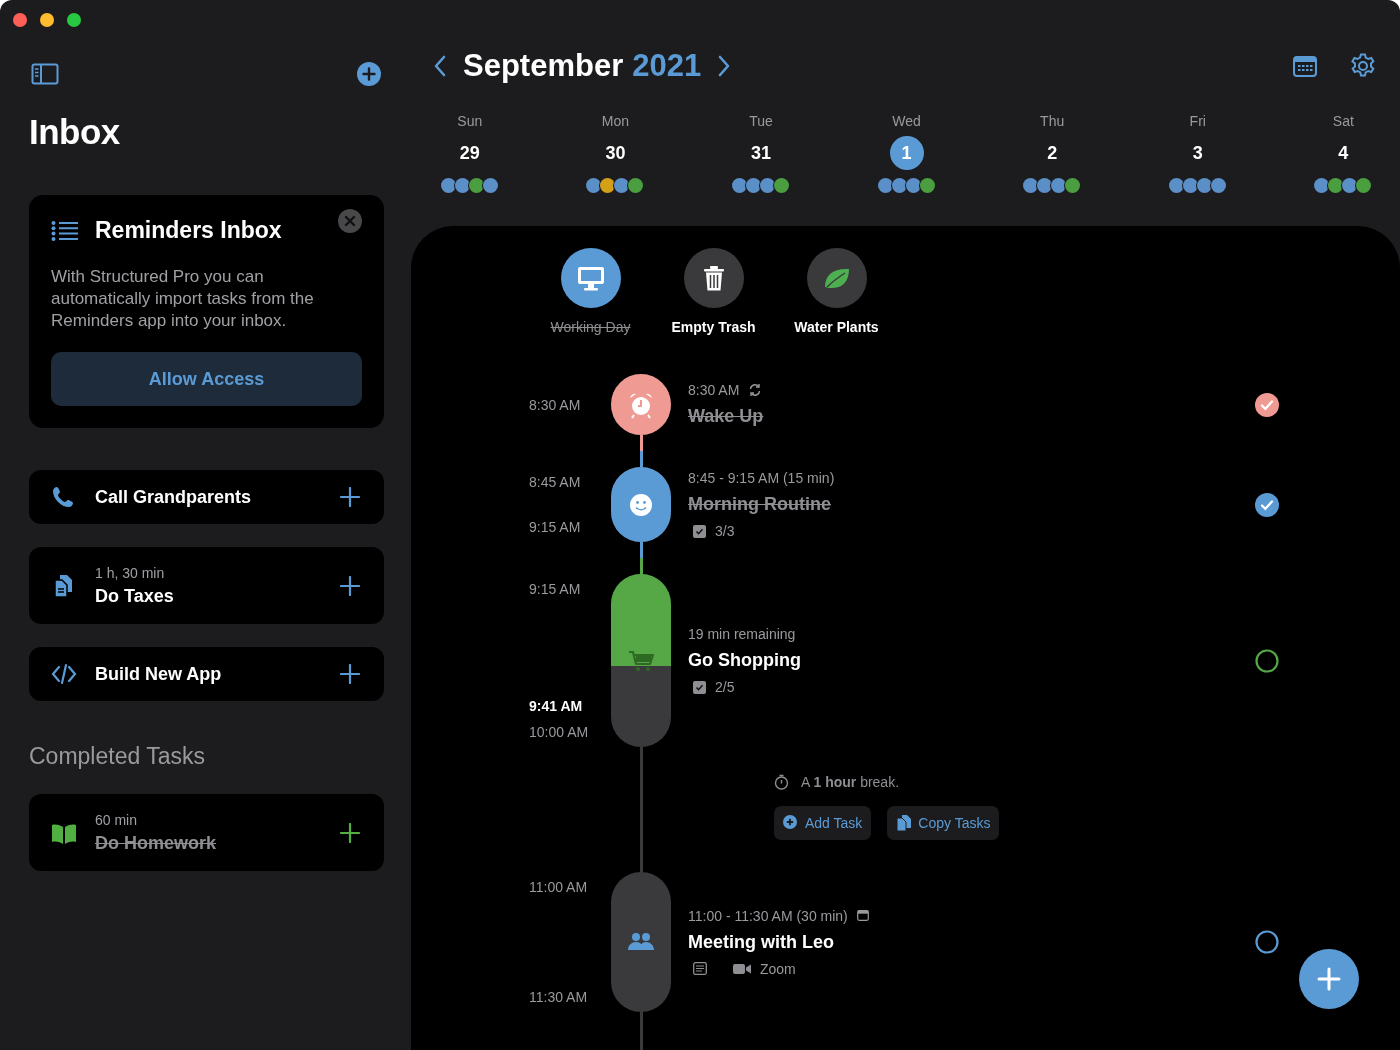  What do you see at coordinates (615, 153) in the screenshot?
I see `date-number: 30` at bounding box center [615, 153].